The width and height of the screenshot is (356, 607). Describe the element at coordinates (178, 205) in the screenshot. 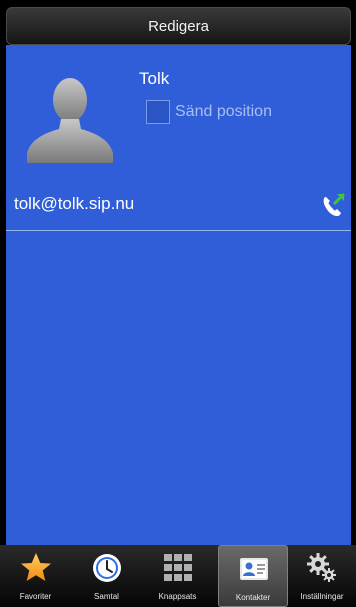

I see `contact-address-row: tolk@tolk.sip.nu` at that location.